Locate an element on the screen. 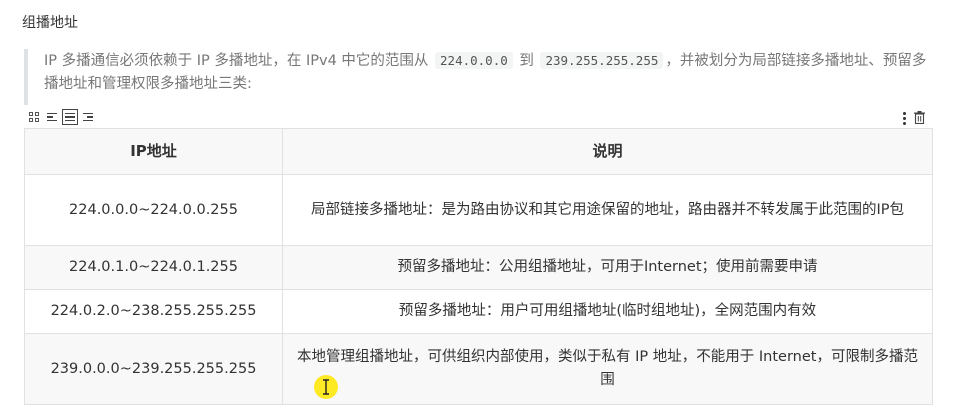 The height and width of the screenshot is (420, 965). cell-ip-range: 224.0.1.0~224.0.1.255 is located at coordinates (153, 267).